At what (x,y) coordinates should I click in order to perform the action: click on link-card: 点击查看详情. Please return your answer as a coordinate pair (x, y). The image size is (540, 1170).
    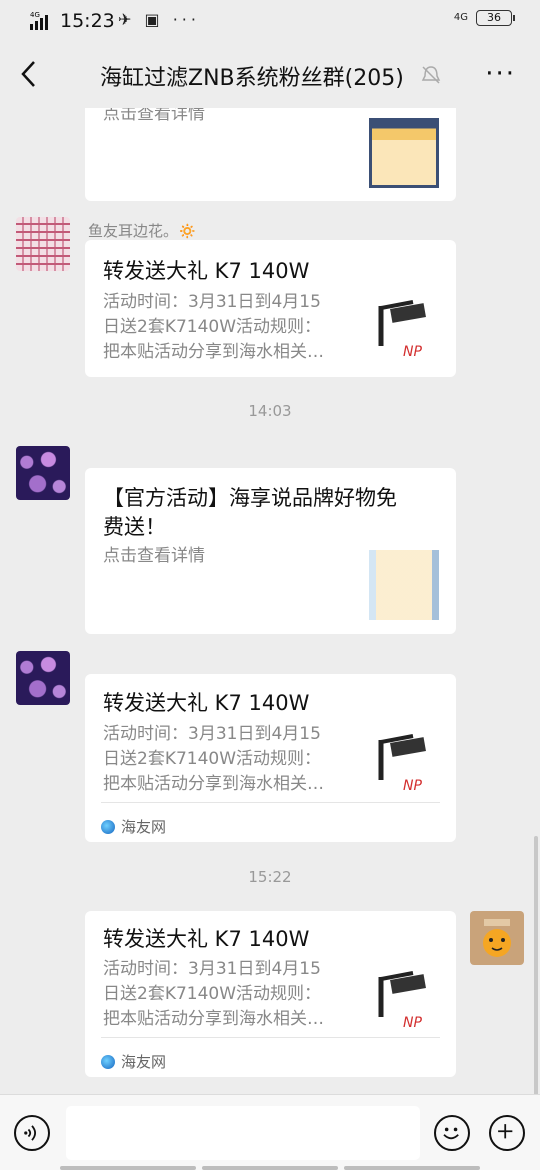
    Looking at the image, I should click on (270, 154).